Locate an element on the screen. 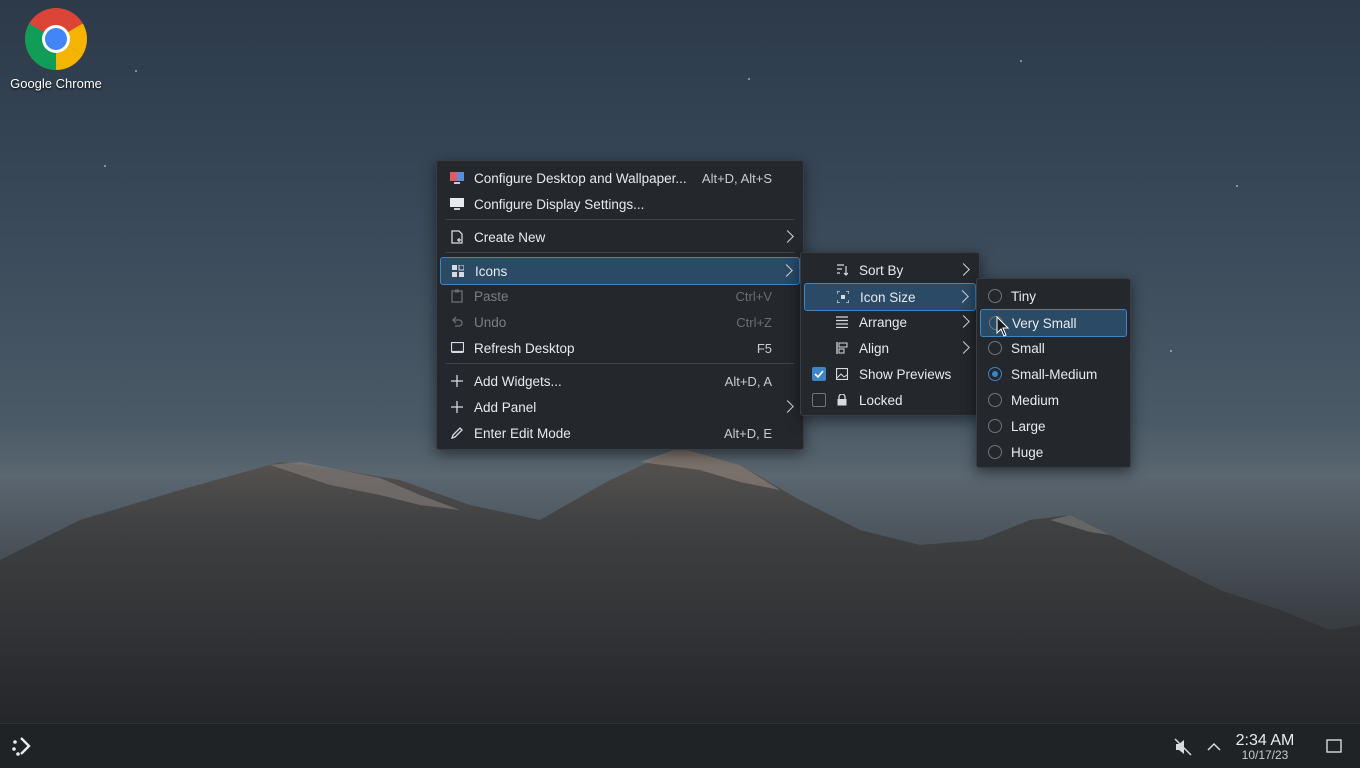 The image size is (1360, 768). size-option-medium: Medium is located at coordinates (1053, 400).